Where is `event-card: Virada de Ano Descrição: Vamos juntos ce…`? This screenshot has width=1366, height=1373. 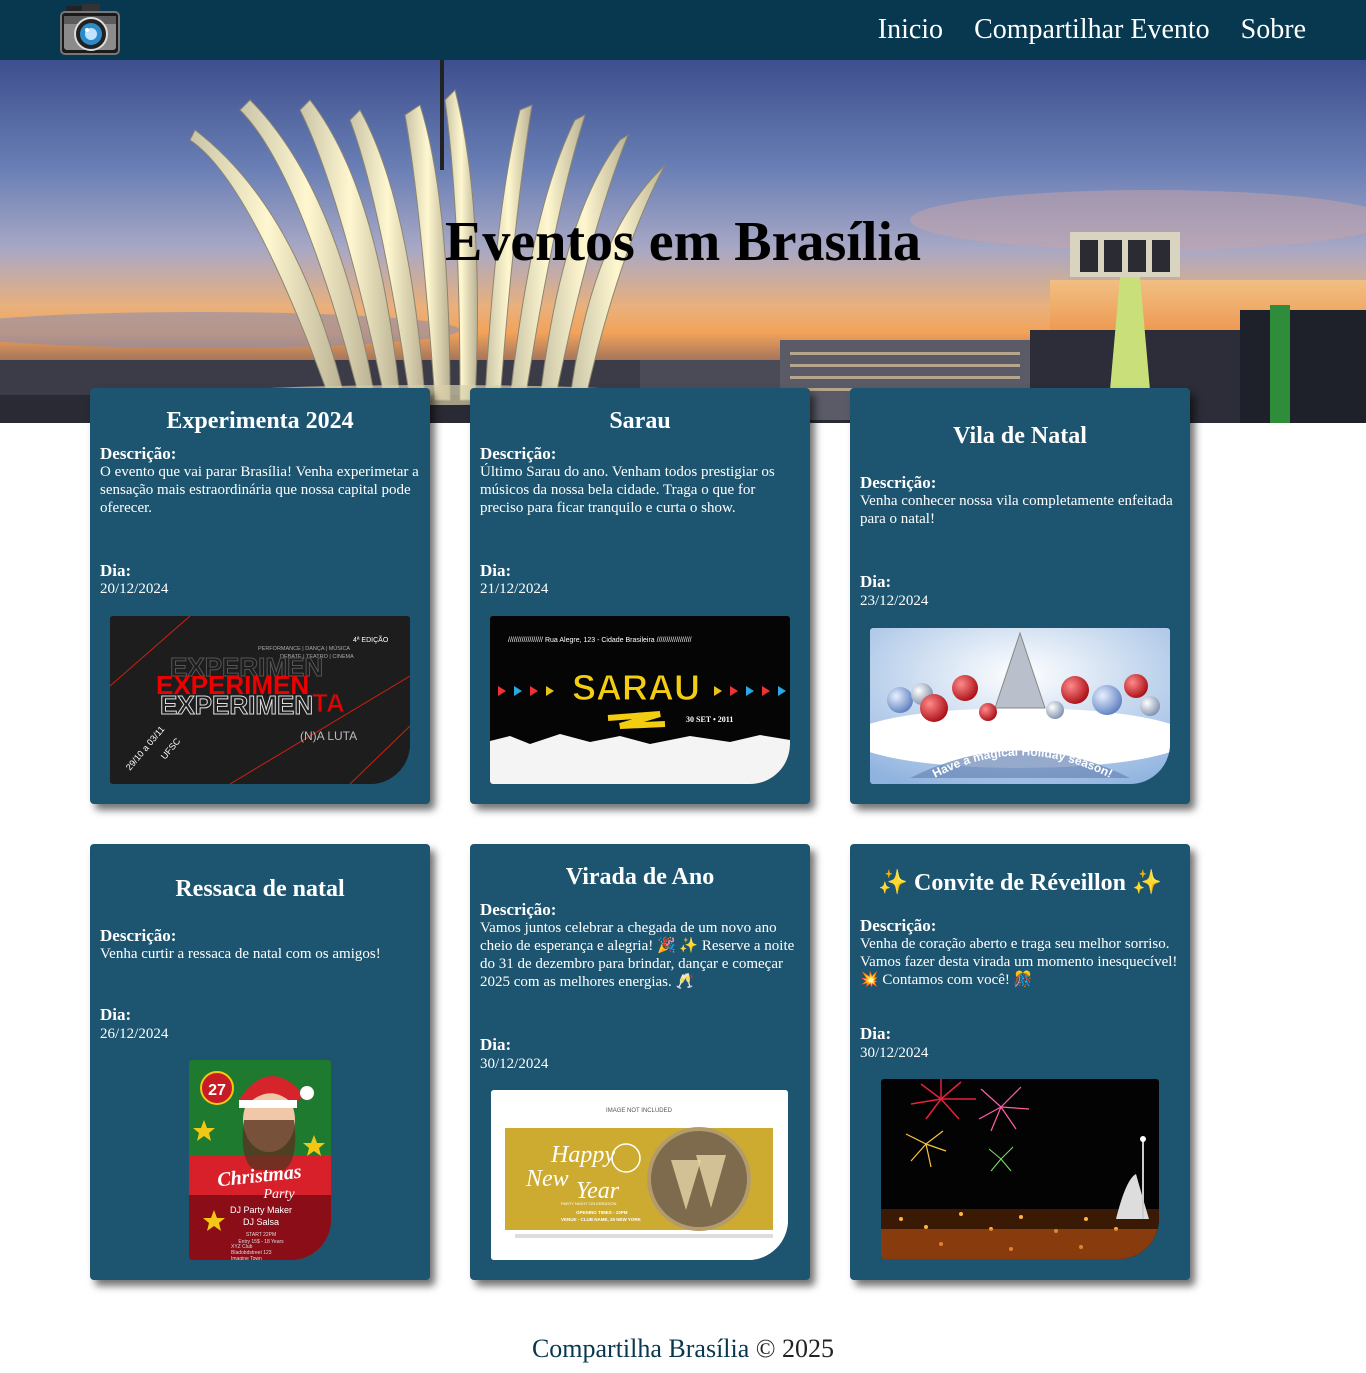 event-card: Virada de Ano Descrição: Vamos juntos ce… is located at coordinates (640, 1062).